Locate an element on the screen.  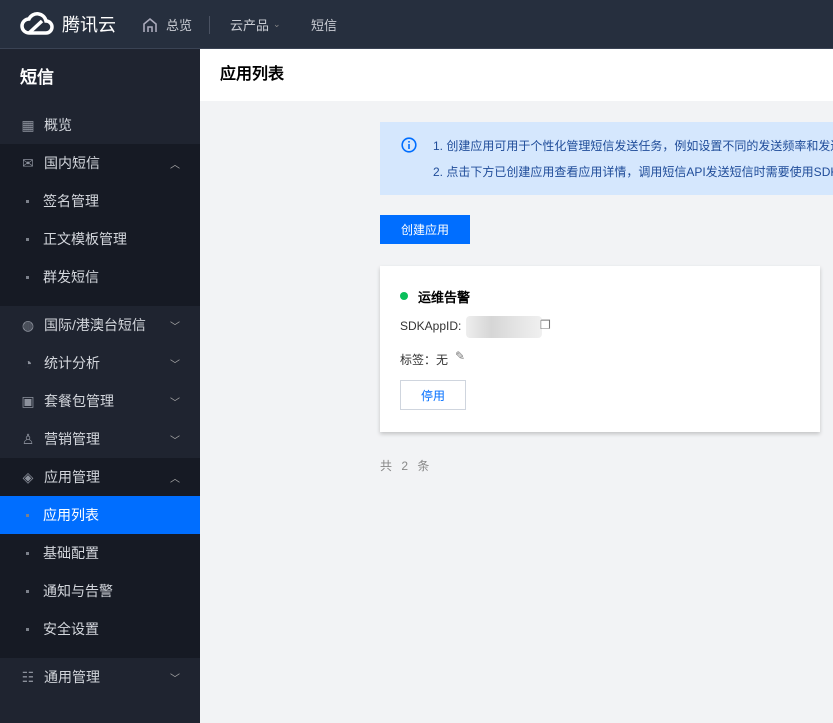
sidebar-item-international: ◍ 国际/港澳台短信 ﹀ is located at coordinates (100, 325).